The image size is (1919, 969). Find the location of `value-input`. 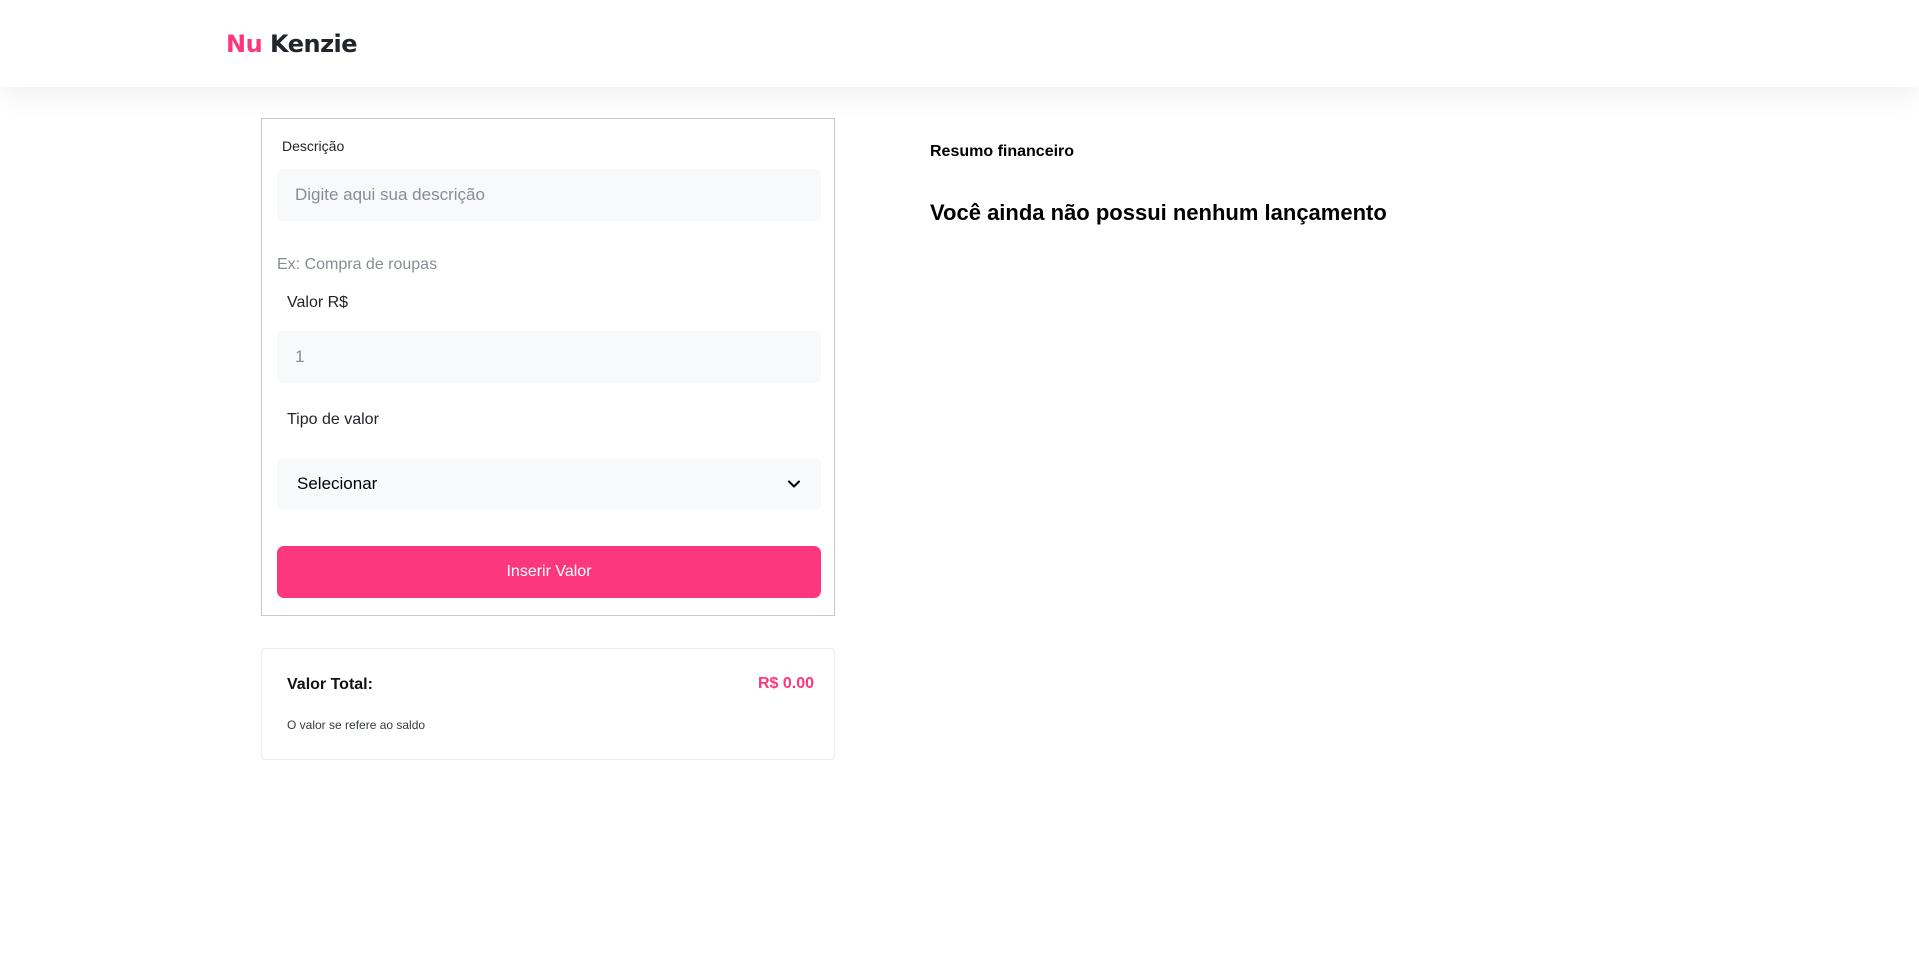

value-input is located at coordinates (549, 357).